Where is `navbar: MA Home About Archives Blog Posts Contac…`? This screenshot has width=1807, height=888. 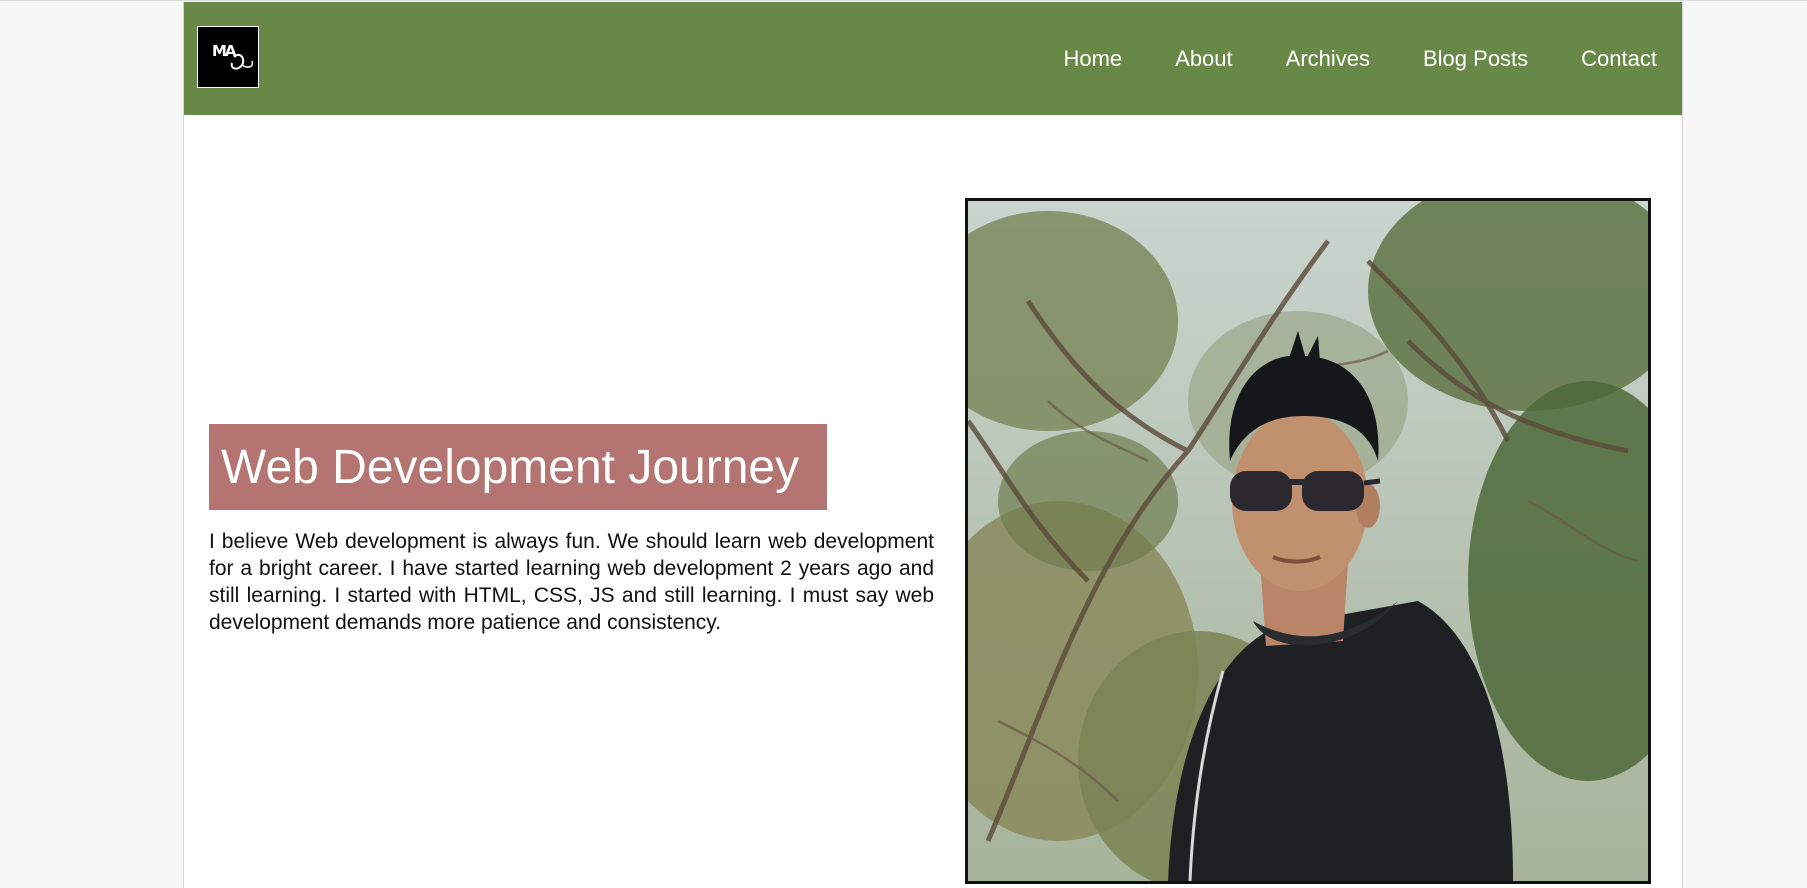
navbar: MA Home About Archives Blog Posts Contac… is located at coordinates (933, 58).